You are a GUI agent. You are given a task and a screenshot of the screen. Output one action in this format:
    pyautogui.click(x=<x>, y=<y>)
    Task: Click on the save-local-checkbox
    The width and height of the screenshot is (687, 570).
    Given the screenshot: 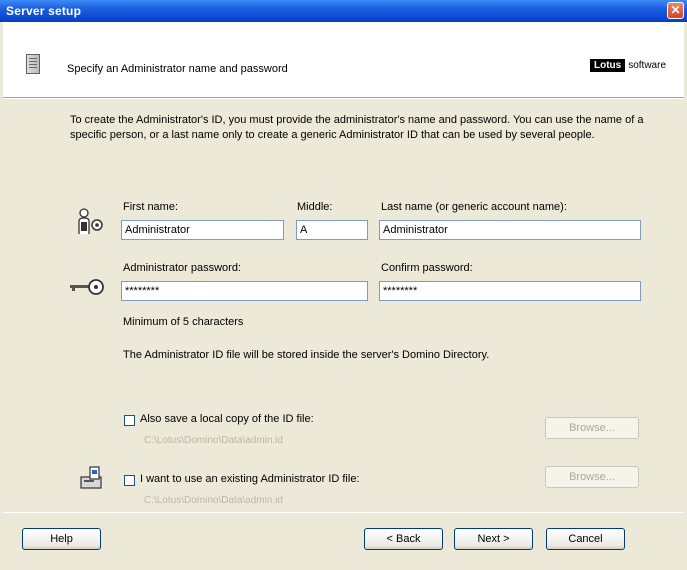 What is the action you would take?
    pyautogui.click(x=129, y=420)
    